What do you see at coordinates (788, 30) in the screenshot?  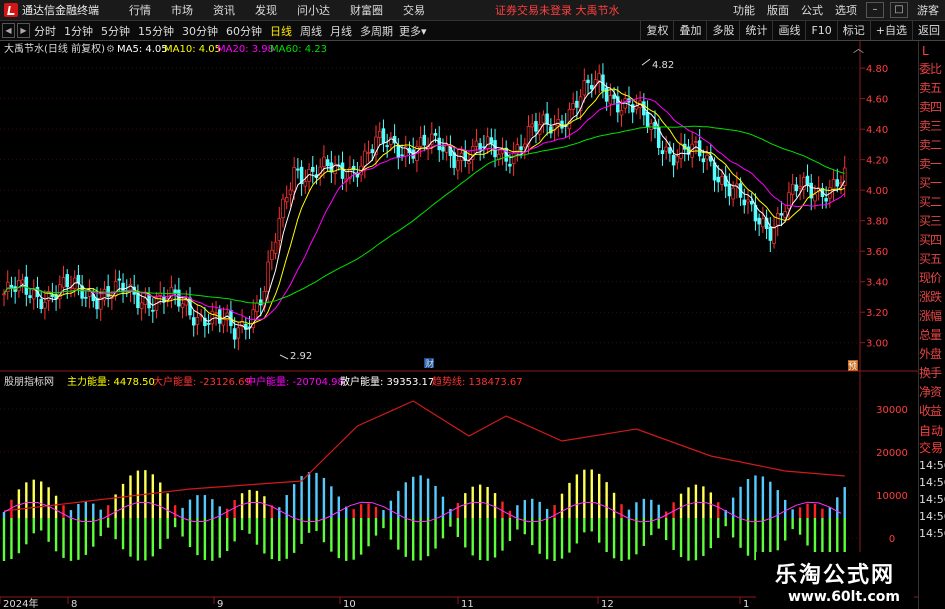 I see `btn-huaxian: 画线` at bounding box center [788, 30].